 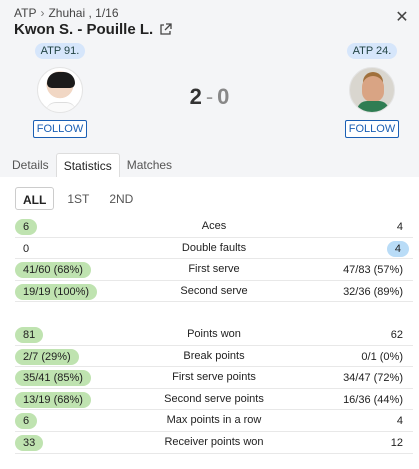 I want to click on match-title: Kwon S. - Pouille L., so click(x=93, y=29).